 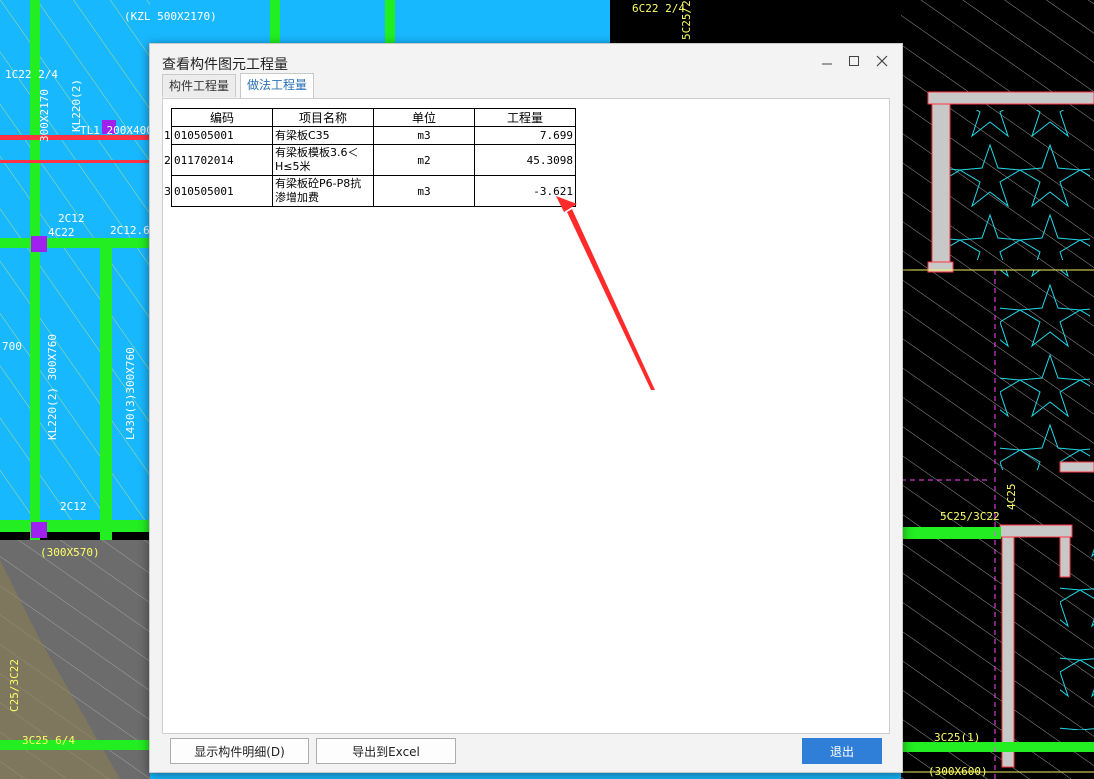 I want to click on cad-label: C25/3C22, so click(x=14, y=685).